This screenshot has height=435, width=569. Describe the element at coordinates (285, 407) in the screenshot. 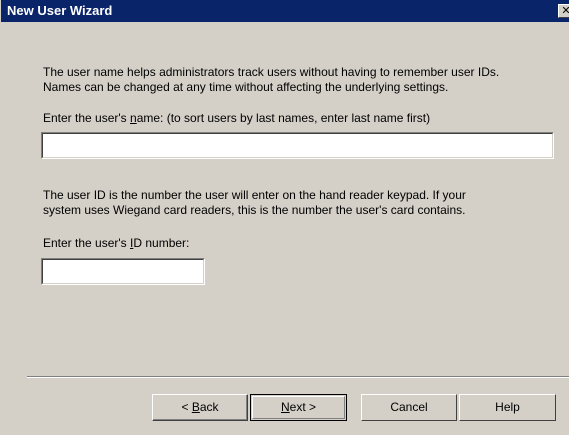

I see `next-label-mnemonic: N` at that location.